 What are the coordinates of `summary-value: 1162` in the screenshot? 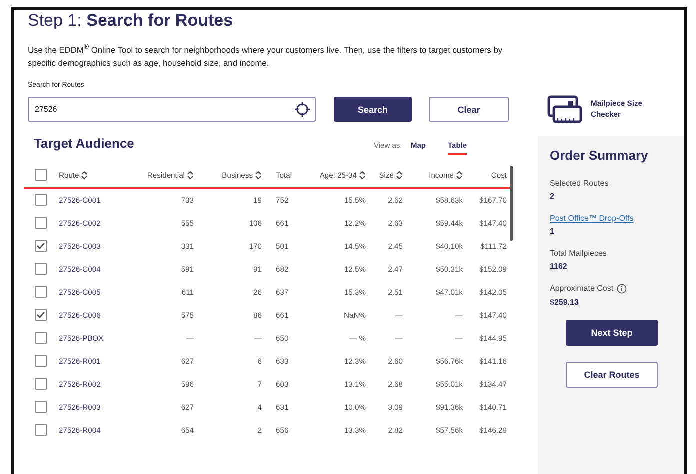 It's located at (559, 266).